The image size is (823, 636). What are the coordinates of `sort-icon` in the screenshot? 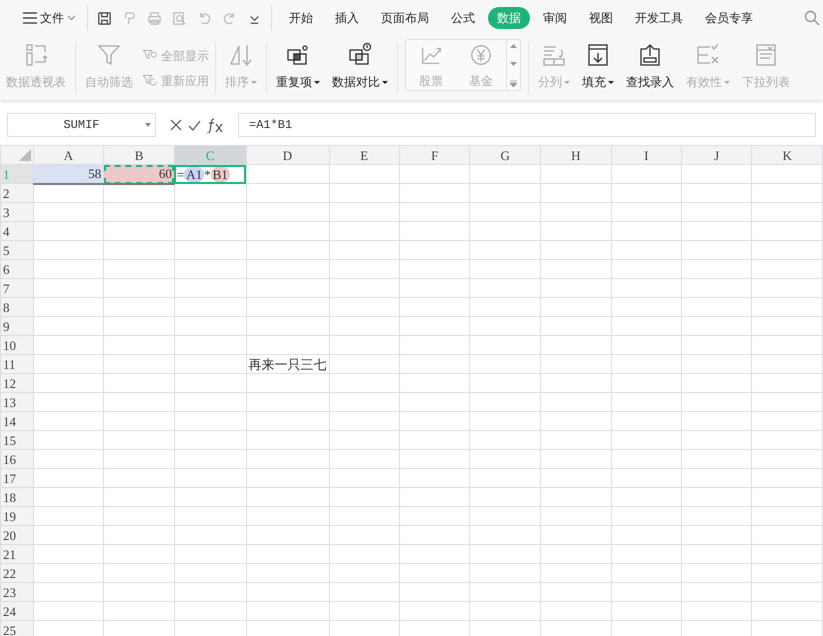 It's located at (241, 55).